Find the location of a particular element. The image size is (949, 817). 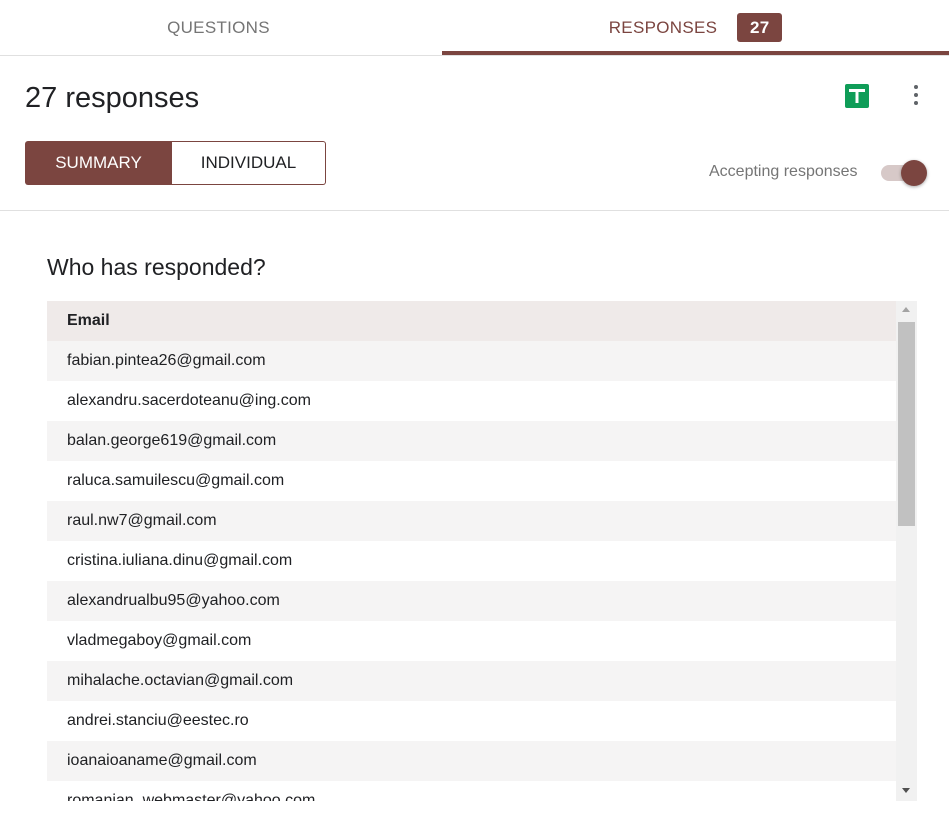

more-vertical-icon is located at coordinates (916, 95).